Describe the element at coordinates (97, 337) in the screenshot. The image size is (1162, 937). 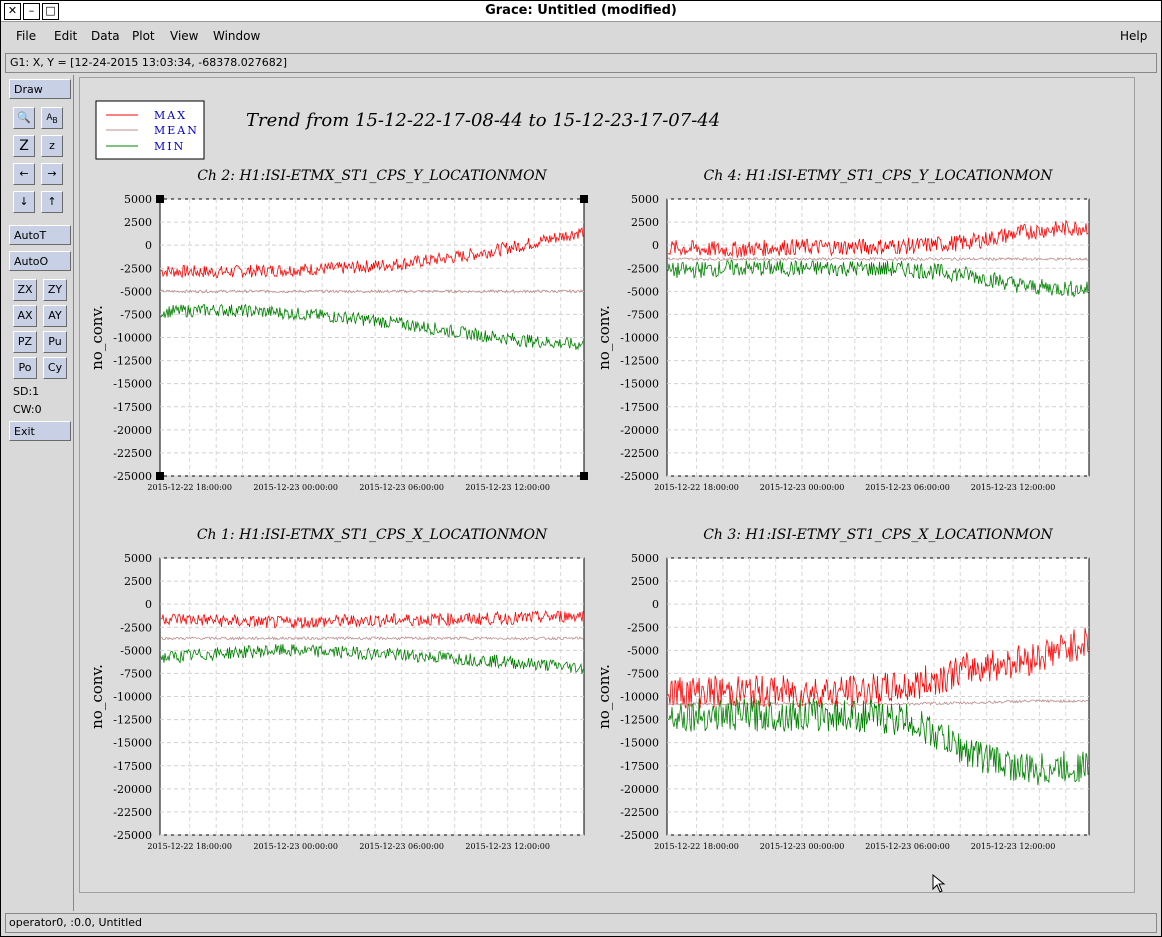
I see `y-axis-label: no_conv.` at that location.